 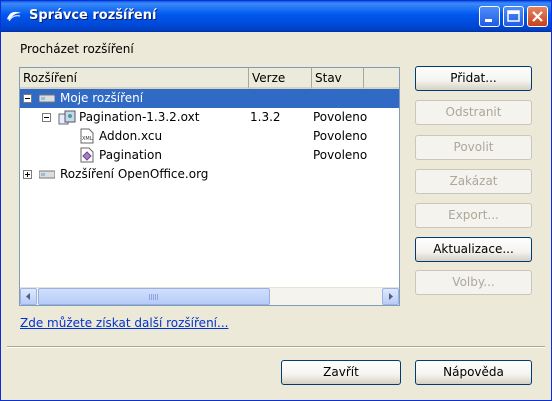 What do you see at coordinates (381, 78) in the screenshot?
I see `column-header-filler` at bounding box center [381, 78].